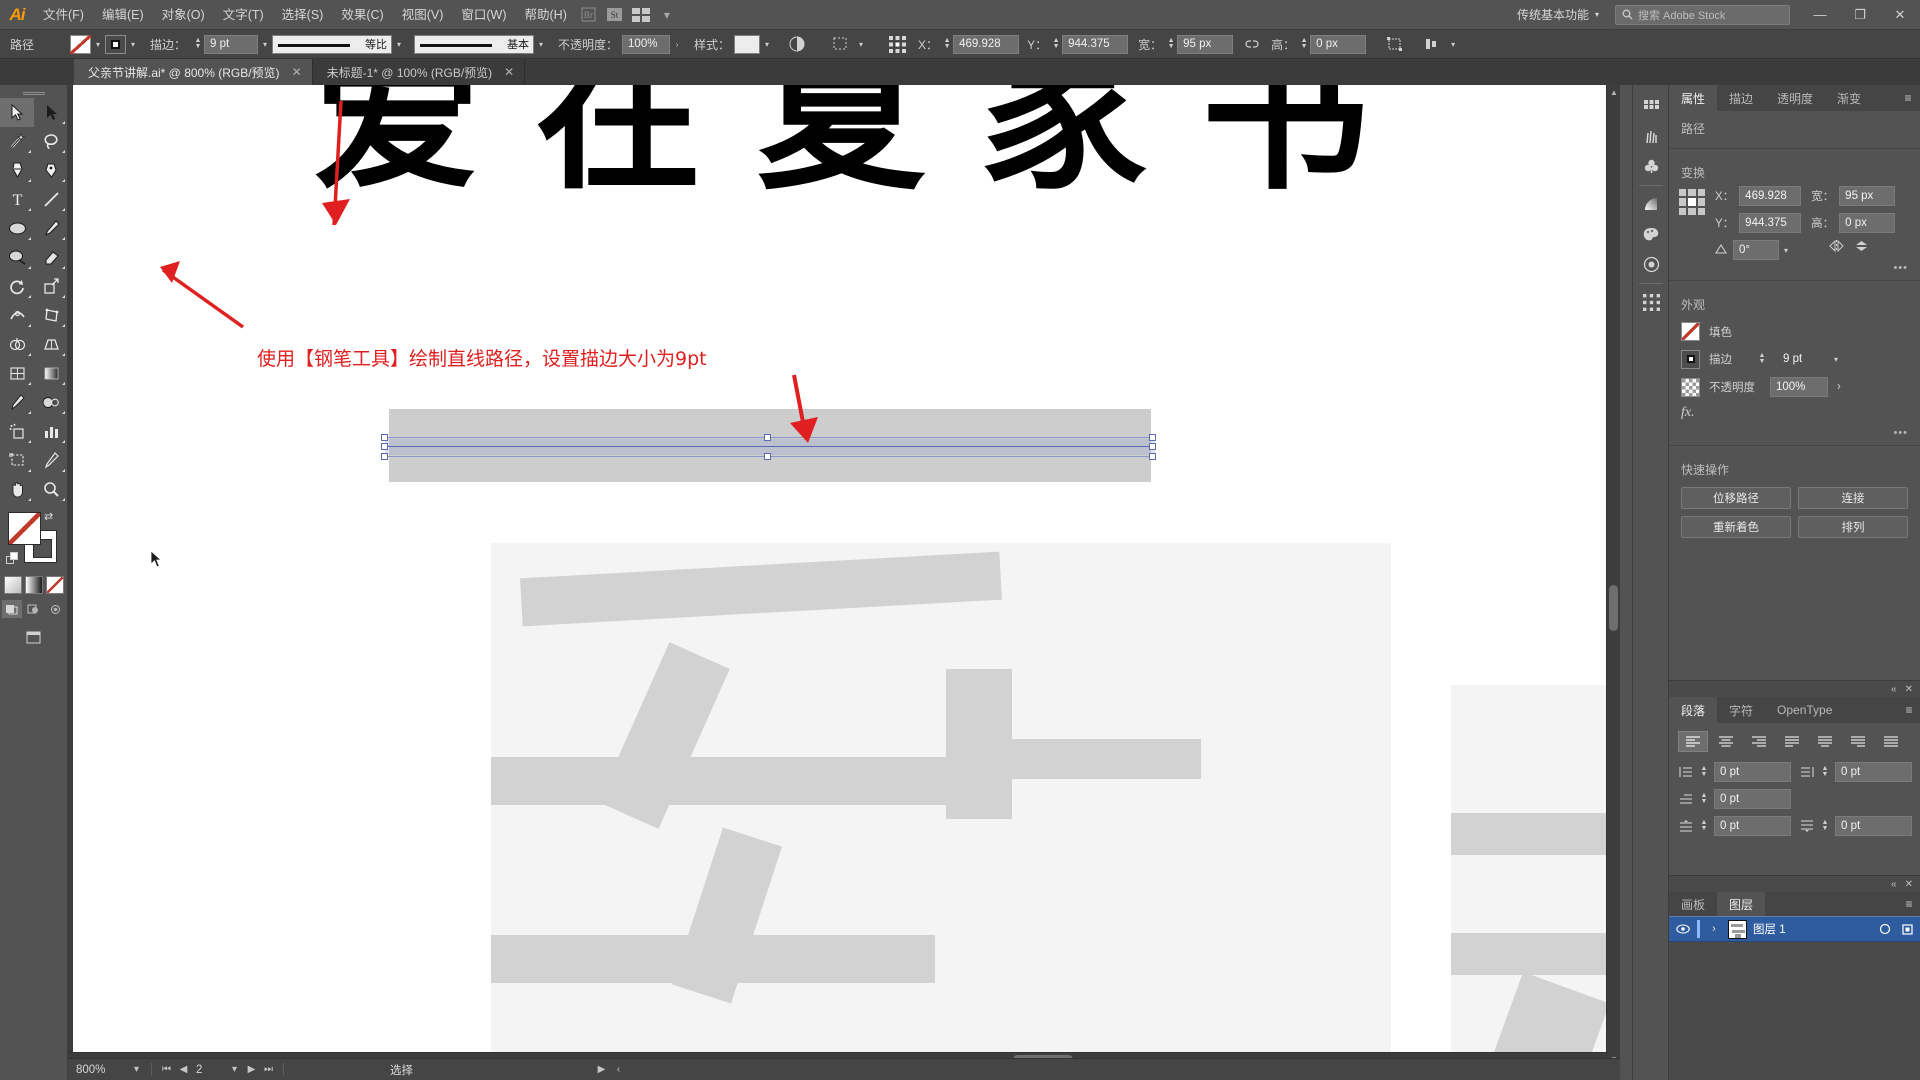 This screenshot has height=1080, width=1920. What do you see at coordinates (947, 43) in the screenshot?
I see `x-stepper: ▲ ▼` at bounding box center [947, 43].